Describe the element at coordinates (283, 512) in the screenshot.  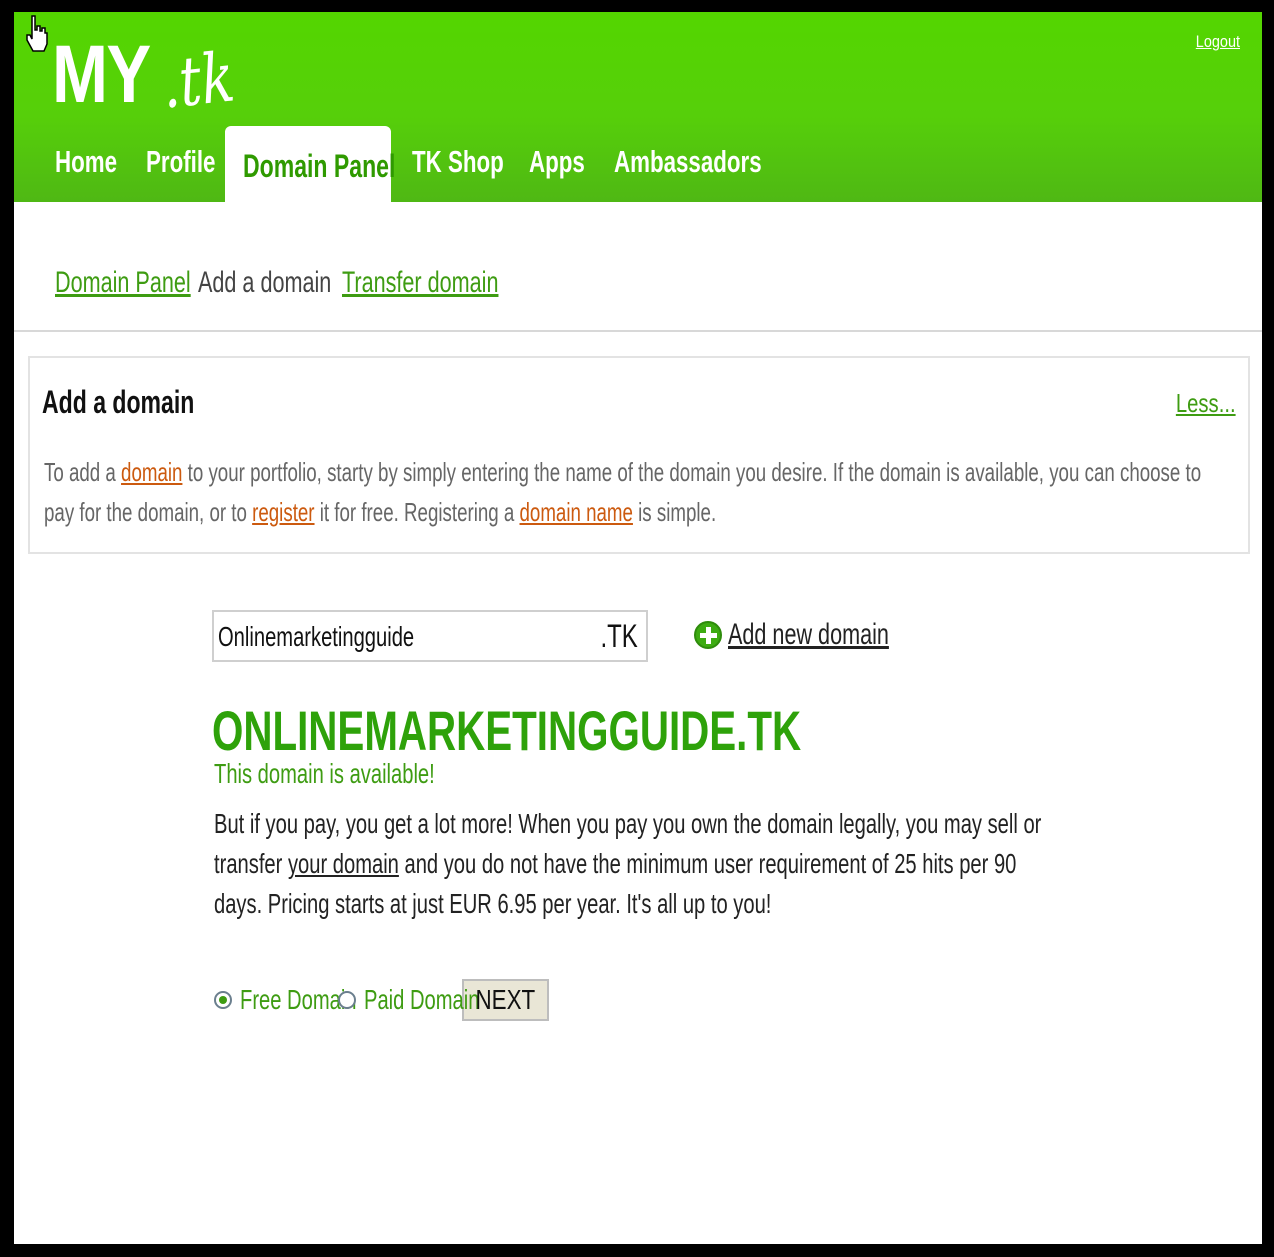
I see `register-link: register` at that location.